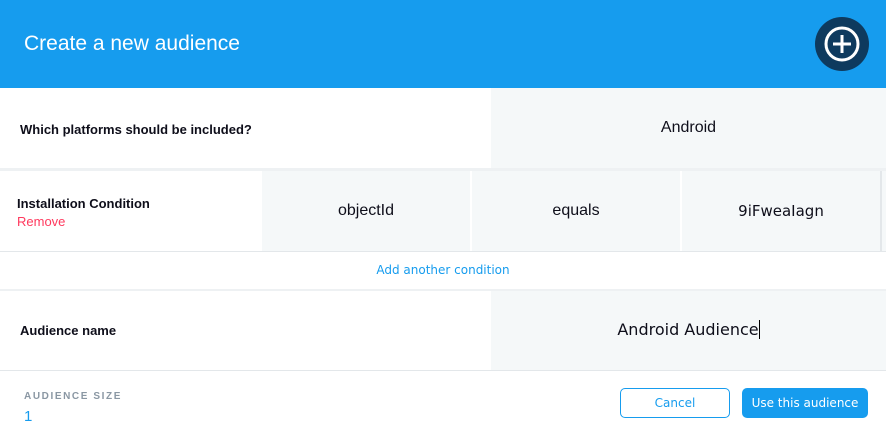 This screenshot has width=886, height=427. I want to click on condition-field-select: objectId, so click(366, 211).